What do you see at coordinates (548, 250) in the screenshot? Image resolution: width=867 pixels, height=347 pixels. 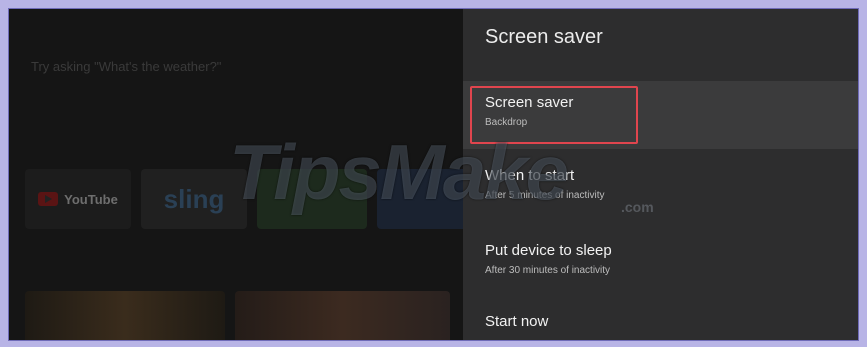 I see `menu-item-label: Put device to sleep` at bounding box center [548, 250].